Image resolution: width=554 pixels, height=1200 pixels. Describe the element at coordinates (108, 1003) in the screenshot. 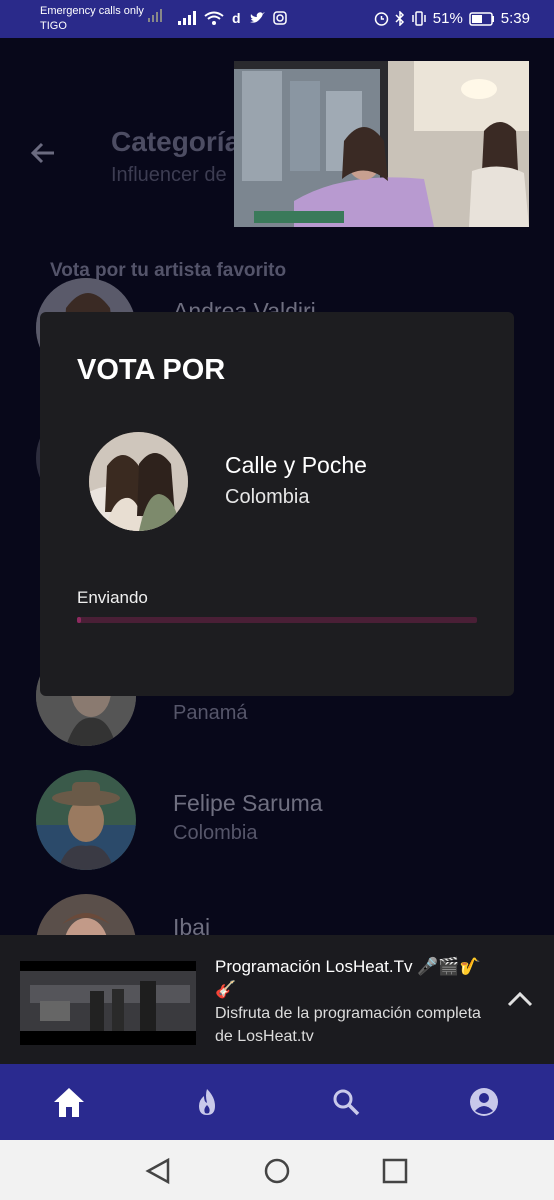

I see `player-thumbnail` at that location.